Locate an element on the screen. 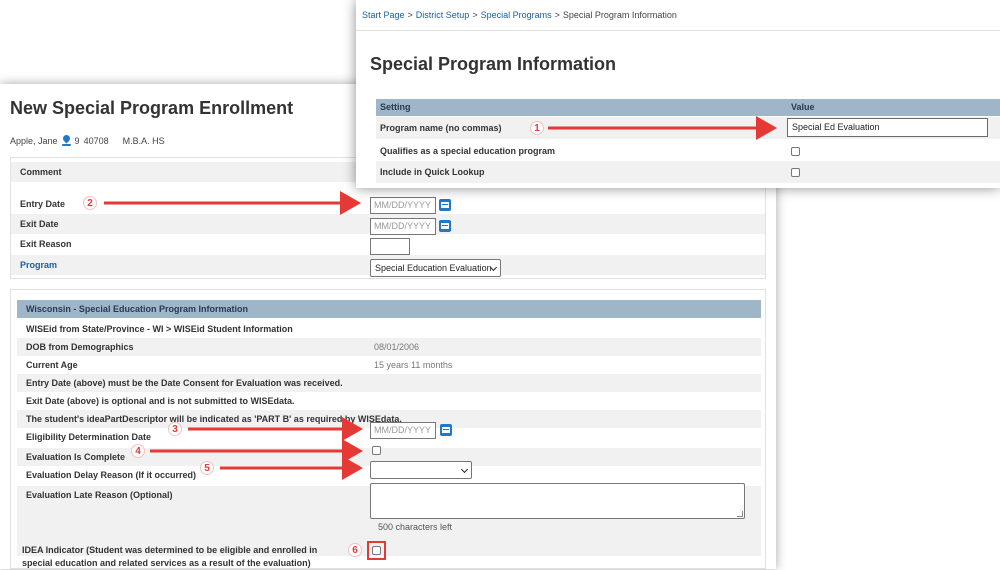  chars-left-counter: 500 characters left is located at coordinates (415, 527).